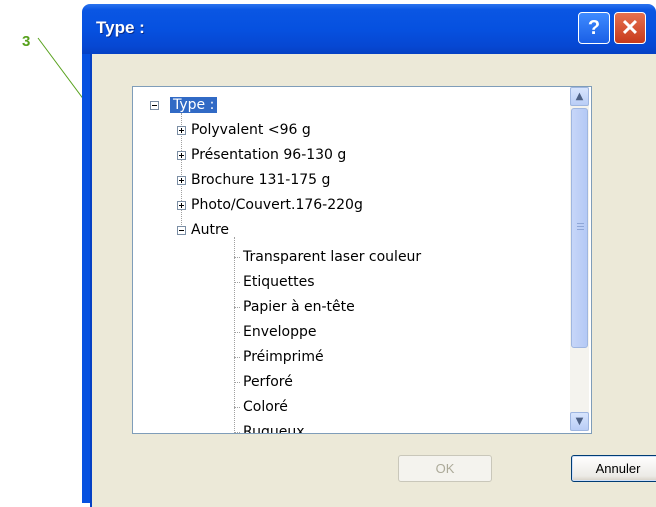  What do you see at coordinates (265, 407) in the screenshot?
I see `tree-child-item: Coloré` at bounding box center [265, 407].